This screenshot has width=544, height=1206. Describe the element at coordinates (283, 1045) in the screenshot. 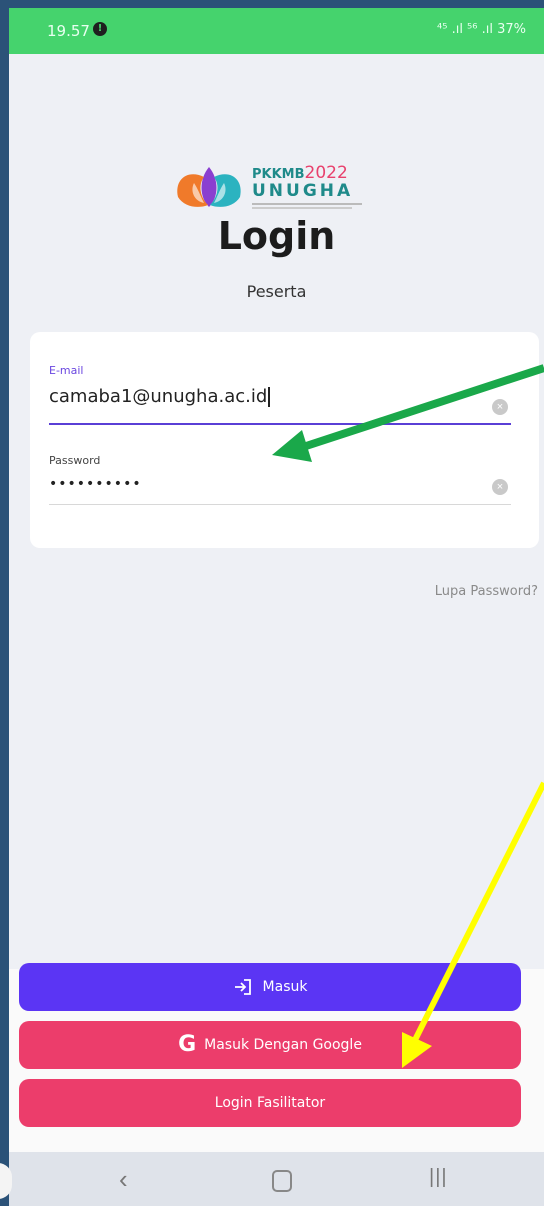

I see `google-label: Masuk Dengan Google` at that location.